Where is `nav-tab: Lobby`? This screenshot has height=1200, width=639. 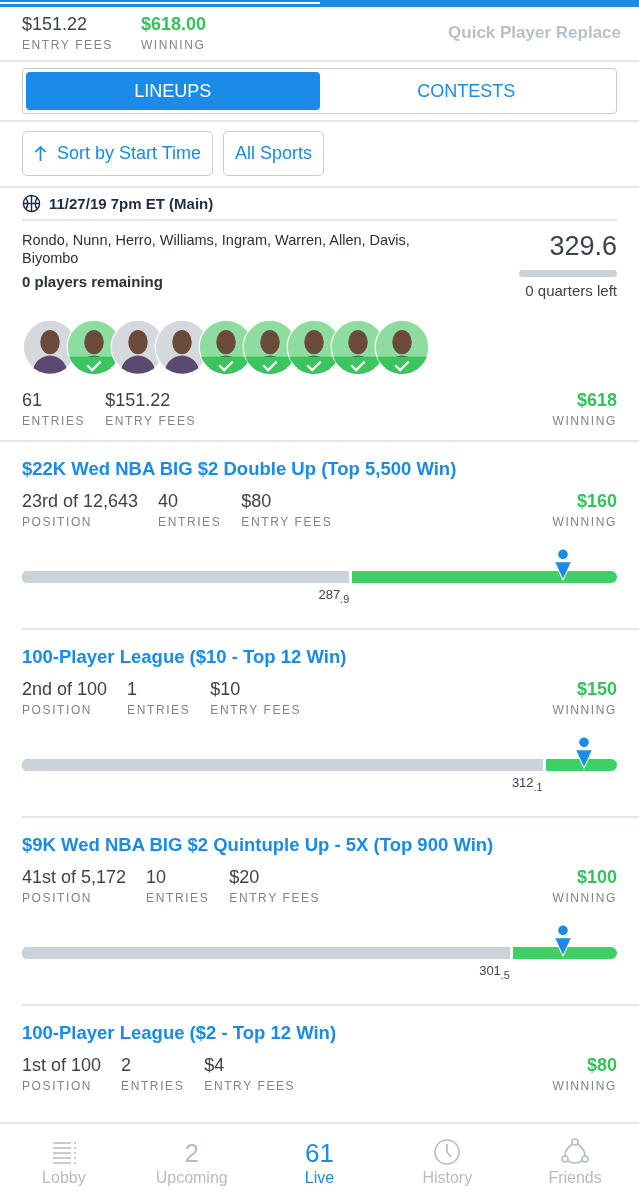
nav-tab: Lobby is located at coordinates (64, 1162).